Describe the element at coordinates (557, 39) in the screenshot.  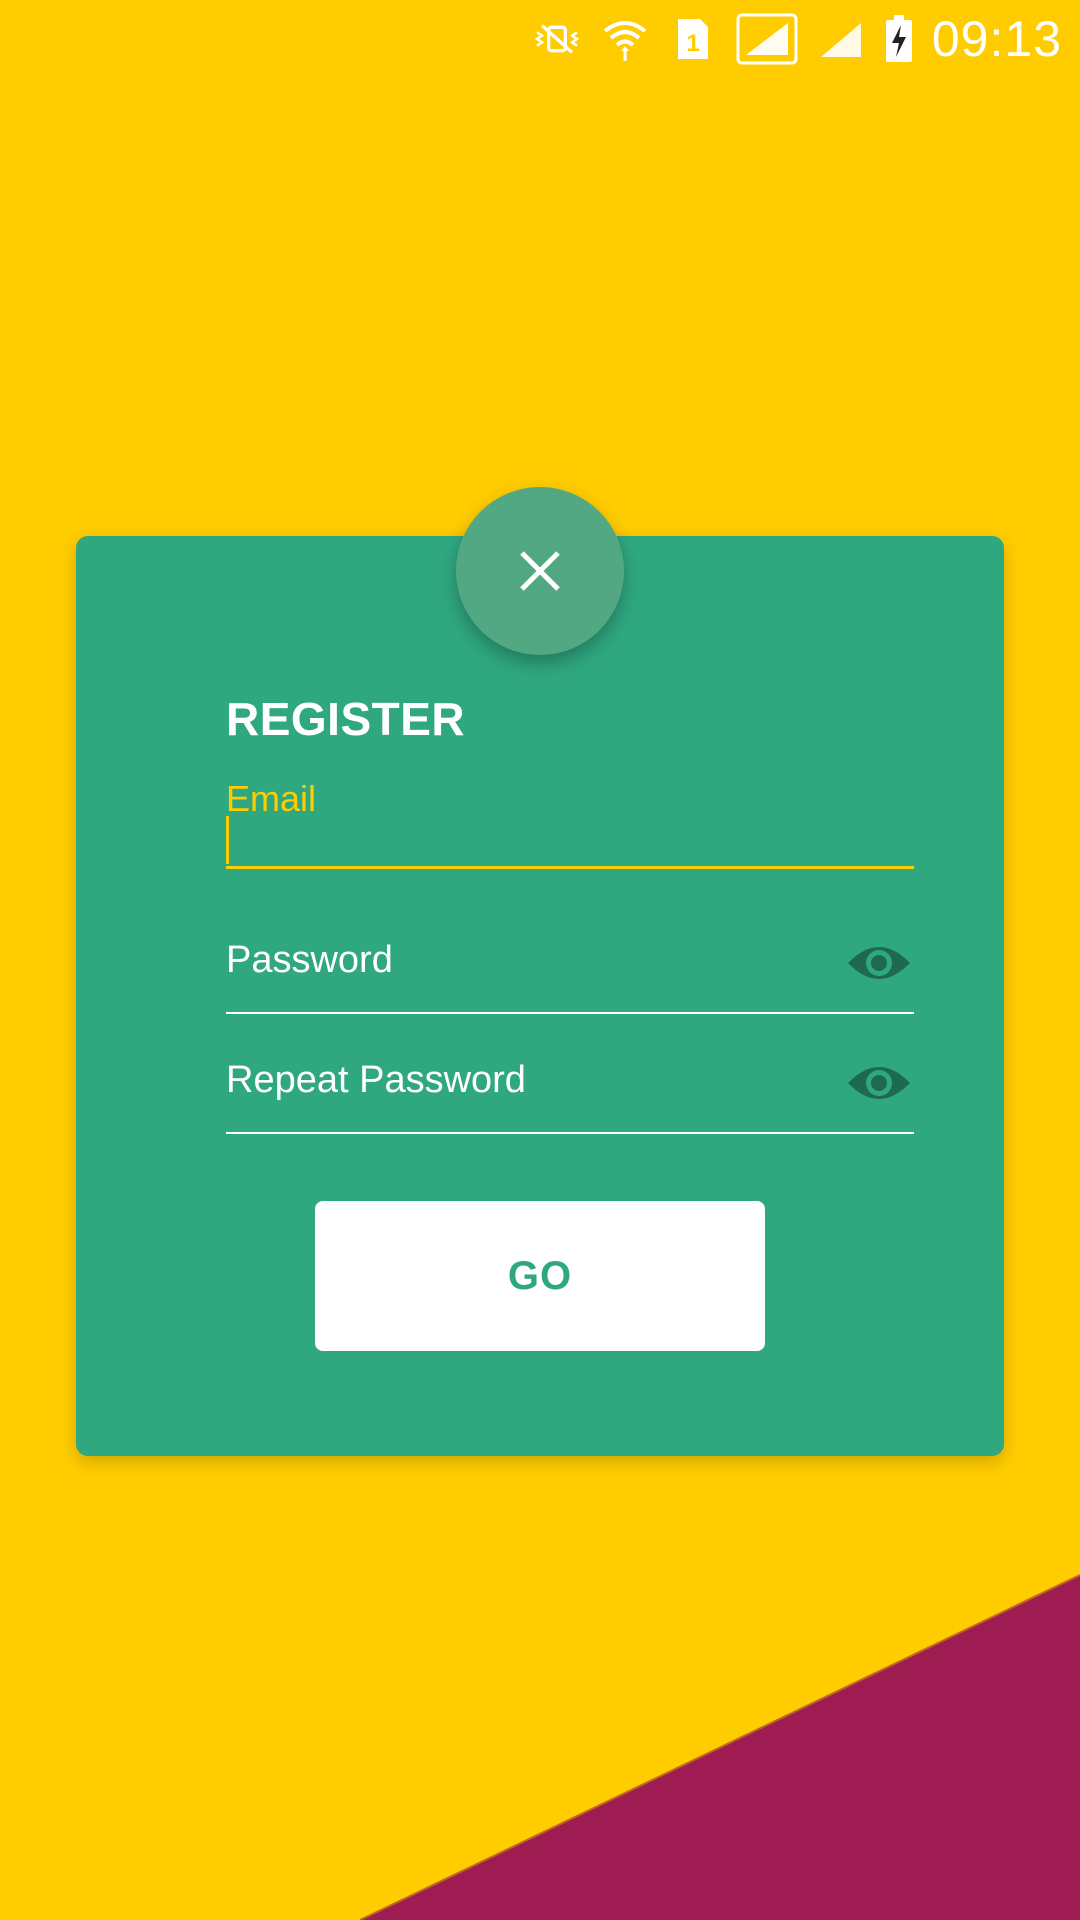
I see `vibrate-mute-icon` at that location.